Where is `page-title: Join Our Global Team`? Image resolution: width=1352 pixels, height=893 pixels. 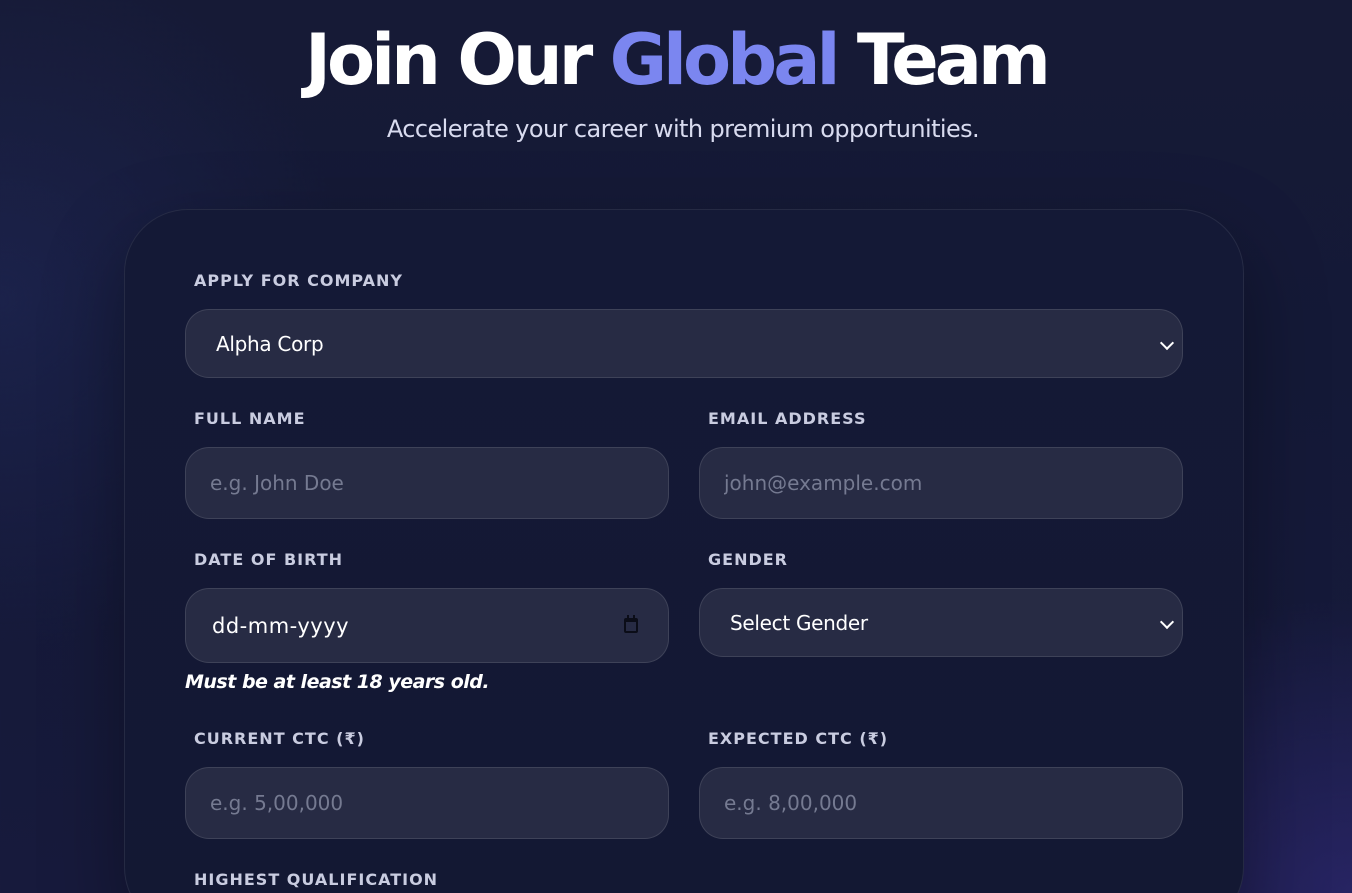 page-title: Join Our Global Team is located at coordinates (676, 60).